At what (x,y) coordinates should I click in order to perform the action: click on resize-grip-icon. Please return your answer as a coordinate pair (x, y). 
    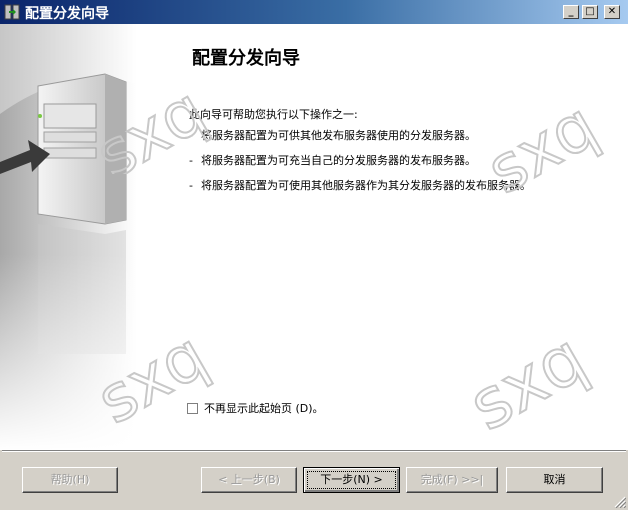
    Looking at the image, I should click on (620, 502).